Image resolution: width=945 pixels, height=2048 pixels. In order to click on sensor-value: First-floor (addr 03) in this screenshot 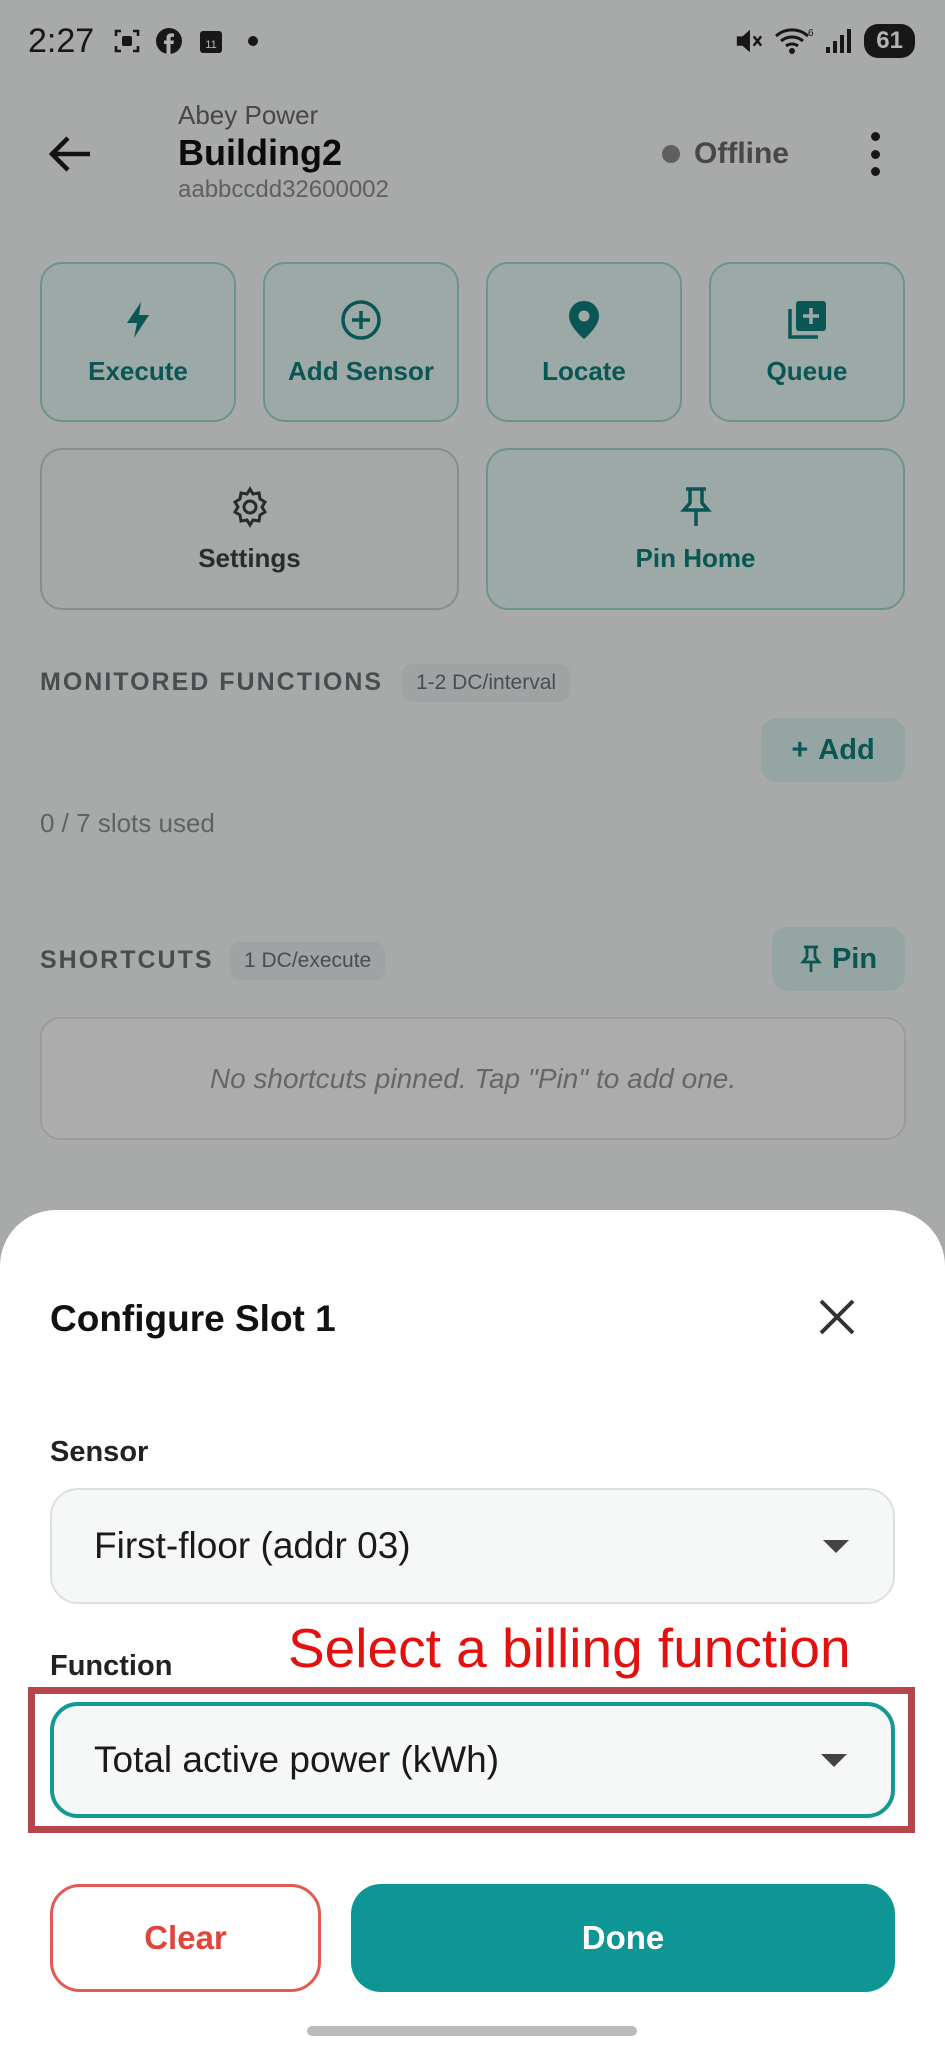, I will do `click(252, 1545)`.